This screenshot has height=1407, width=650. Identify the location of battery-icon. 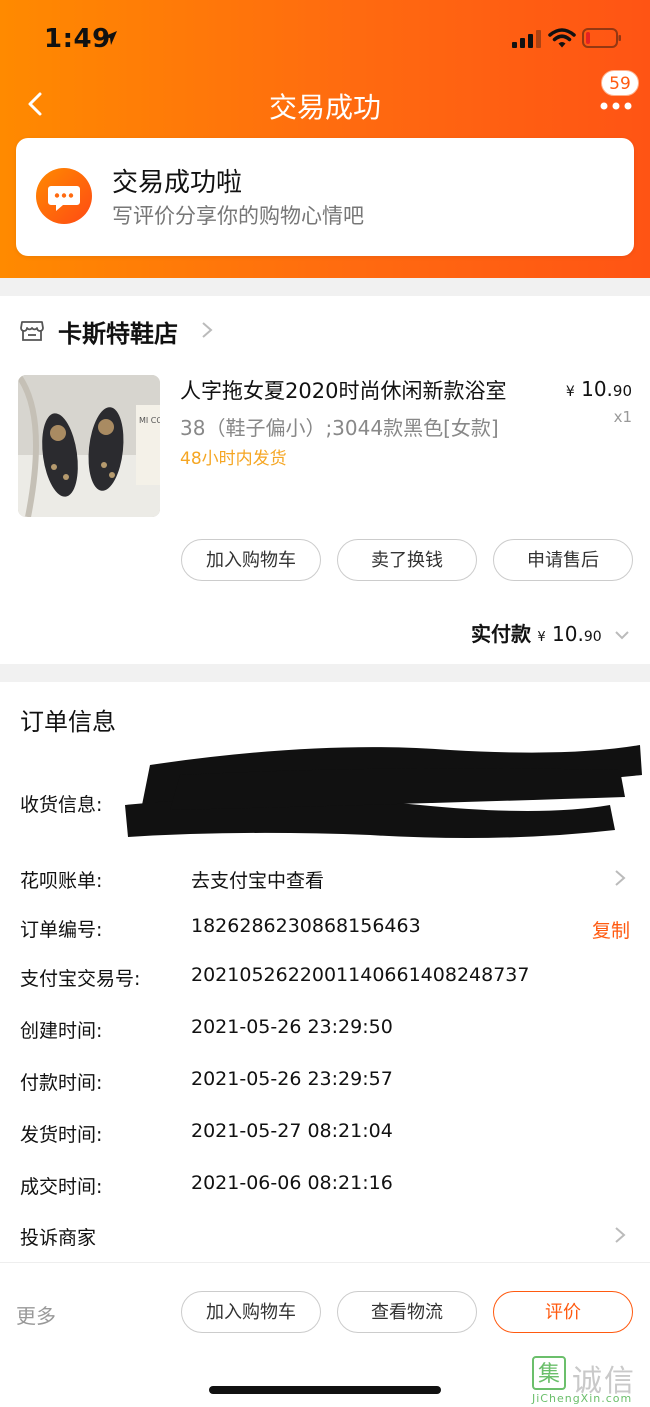
(601, 38).